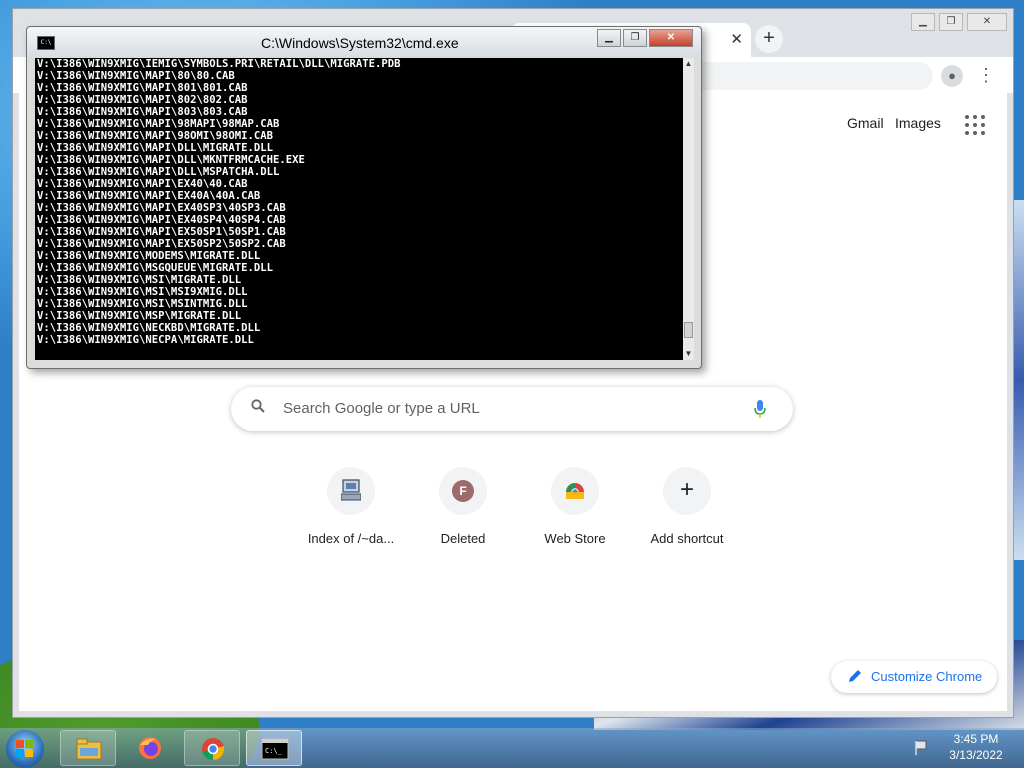 This screenshot has height=768, width=1024. Describe the element at coordinates (136, 76) in the screenshot. I see `console-line: V:\I386\WIN9XMIG\MAPI\80\80.CAB` at that location.